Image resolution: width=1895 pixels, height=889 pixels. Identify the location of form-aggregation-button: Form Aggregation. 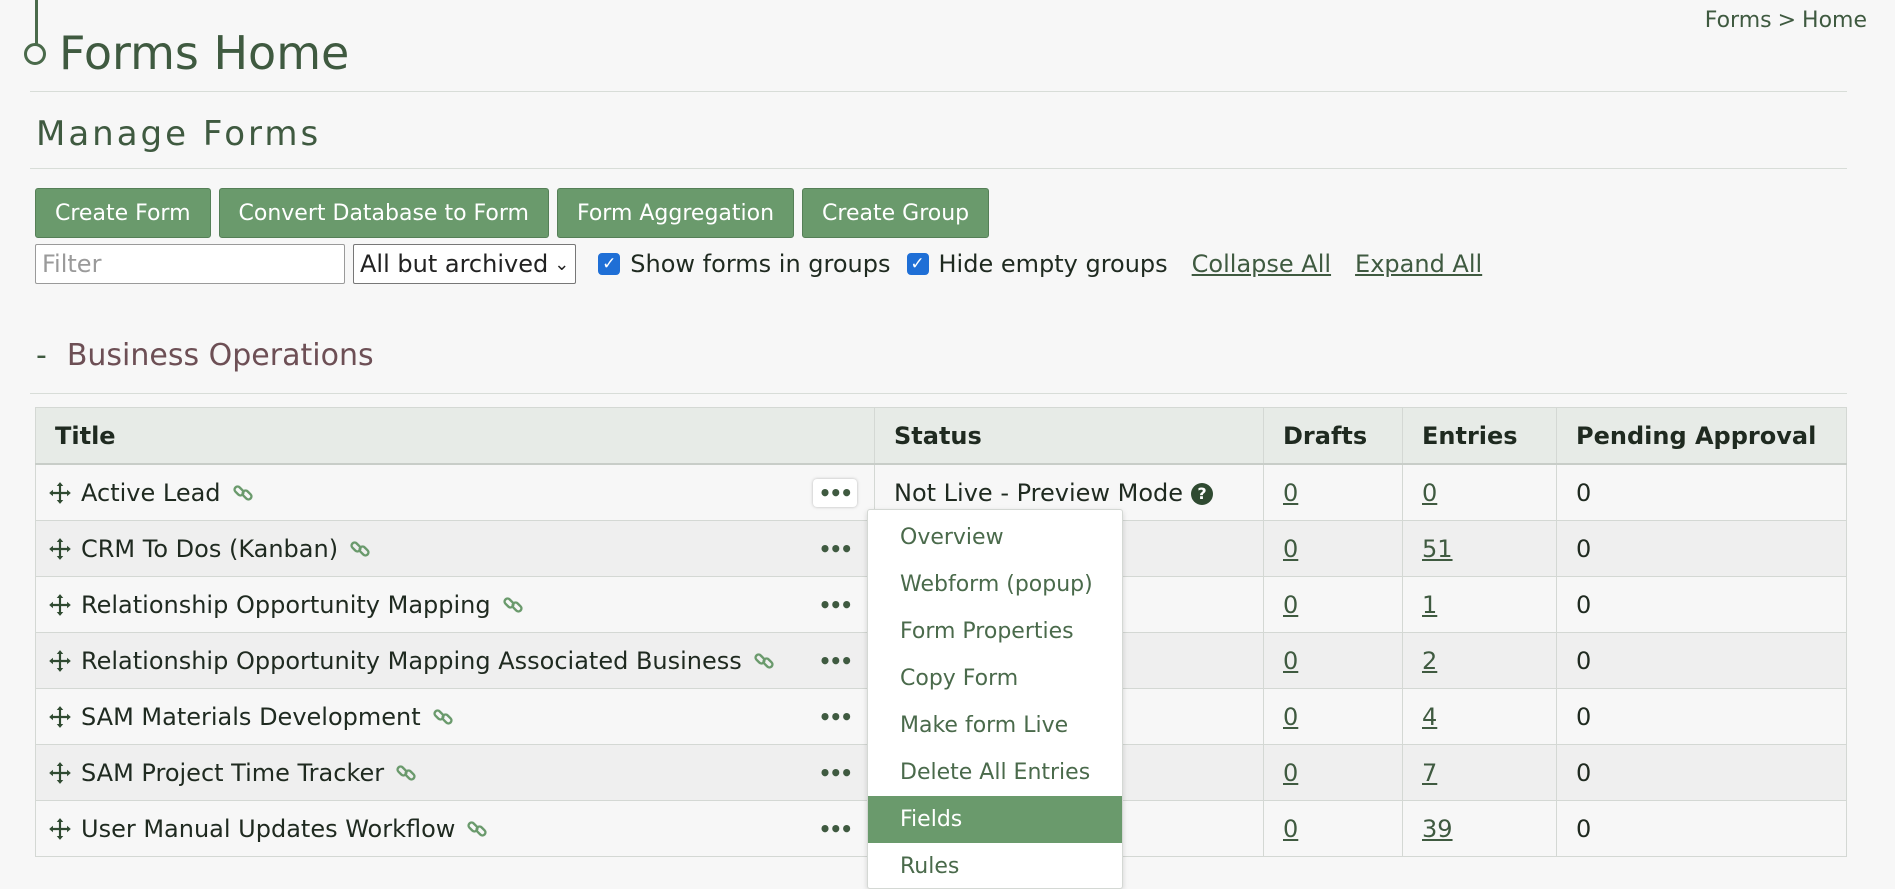
(675, 213).